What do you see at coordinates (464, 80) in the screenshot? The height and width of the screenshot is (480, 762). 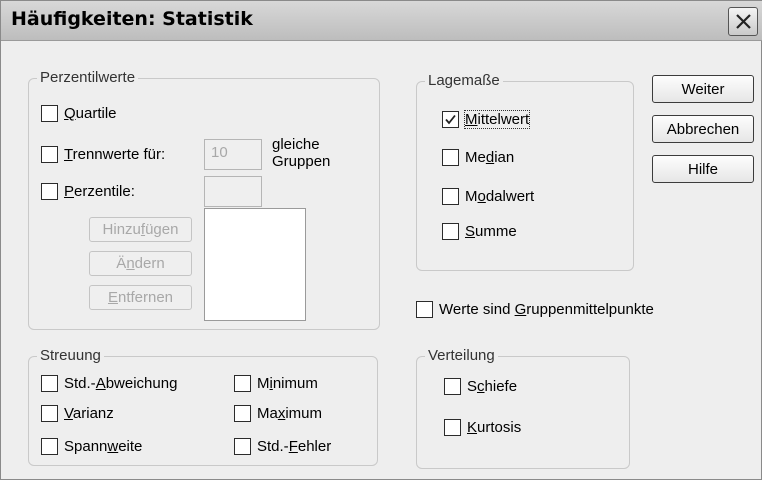 I see `lagemasse-legend: Lagemaße` at bounding box center [464, 80].